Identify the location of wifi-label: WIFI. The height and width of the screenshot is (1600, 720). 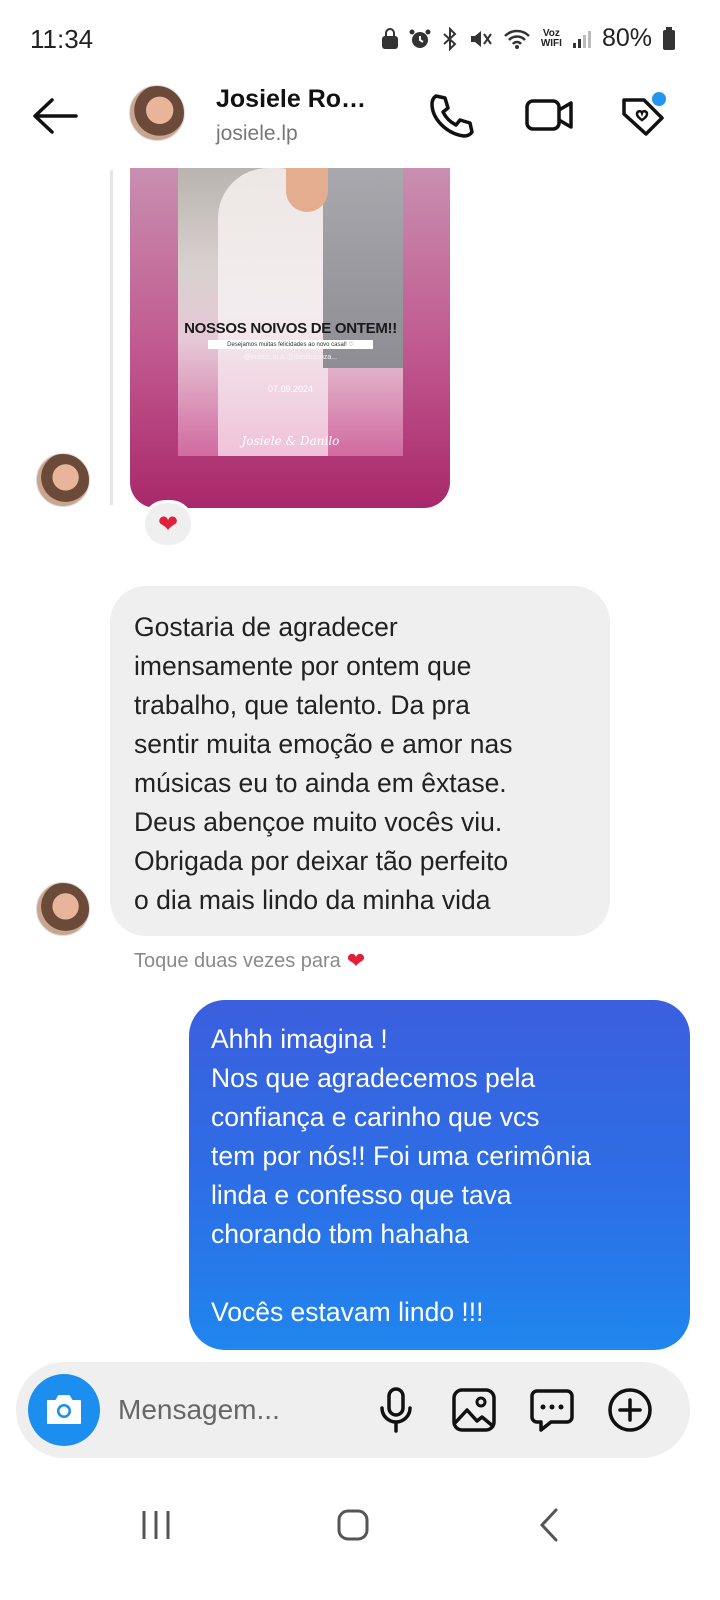
(551, 43).